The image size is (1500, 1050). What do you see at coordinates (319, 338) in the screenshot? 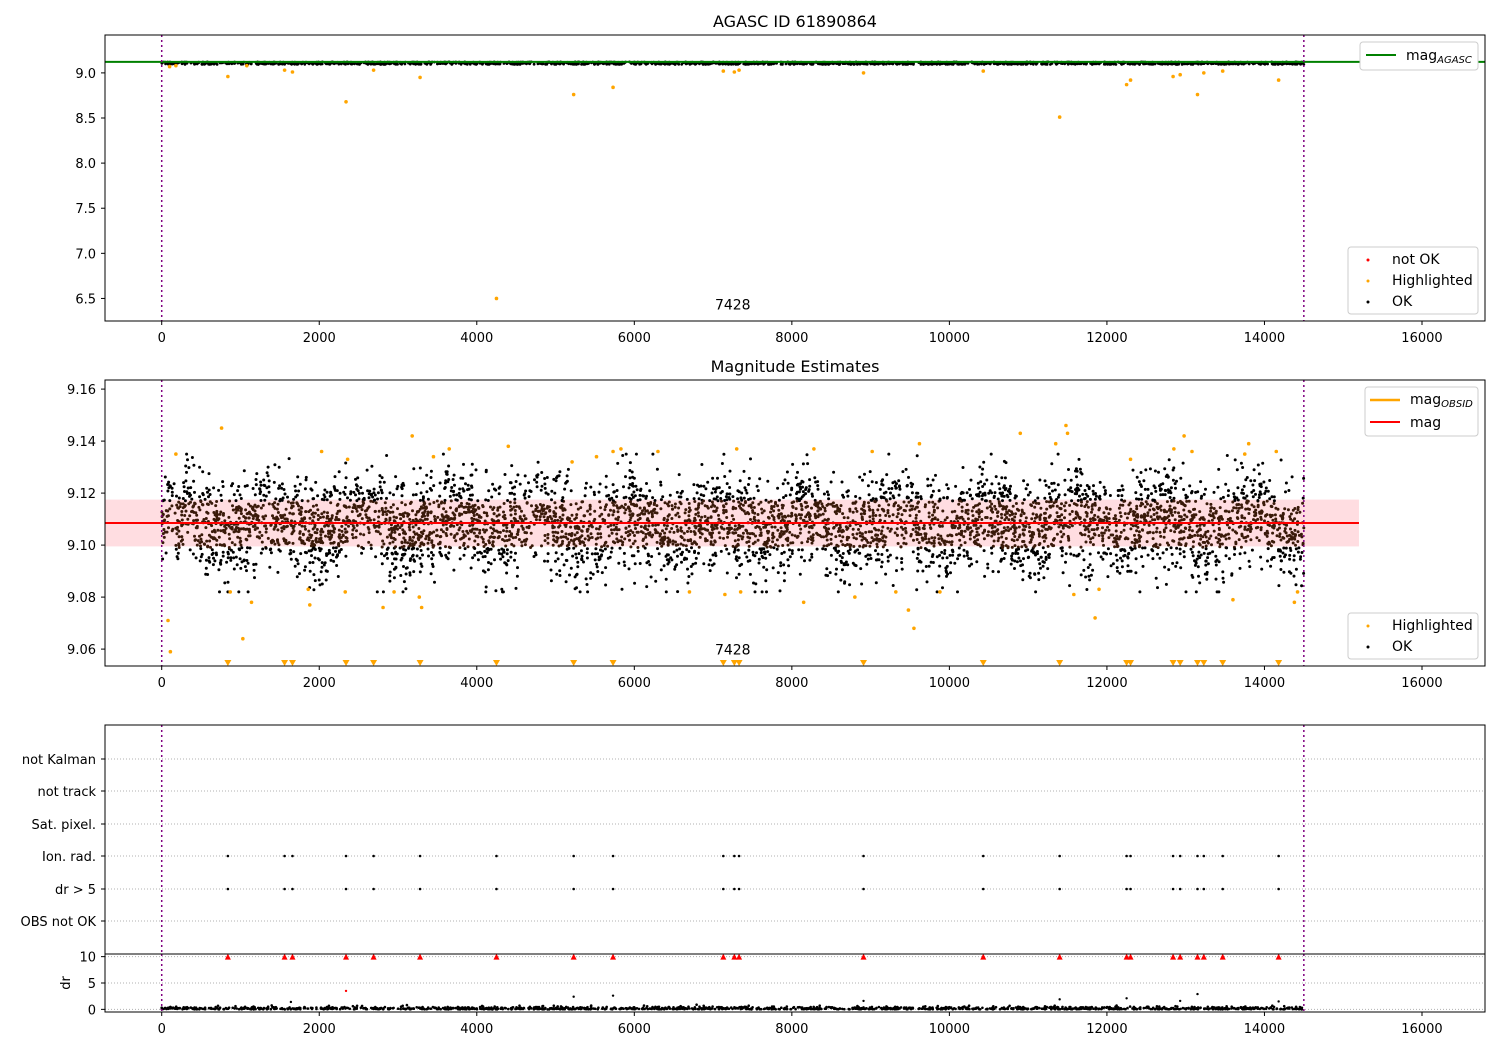
I see `x-tick-label: 2000` at bounding box center [319, 338].